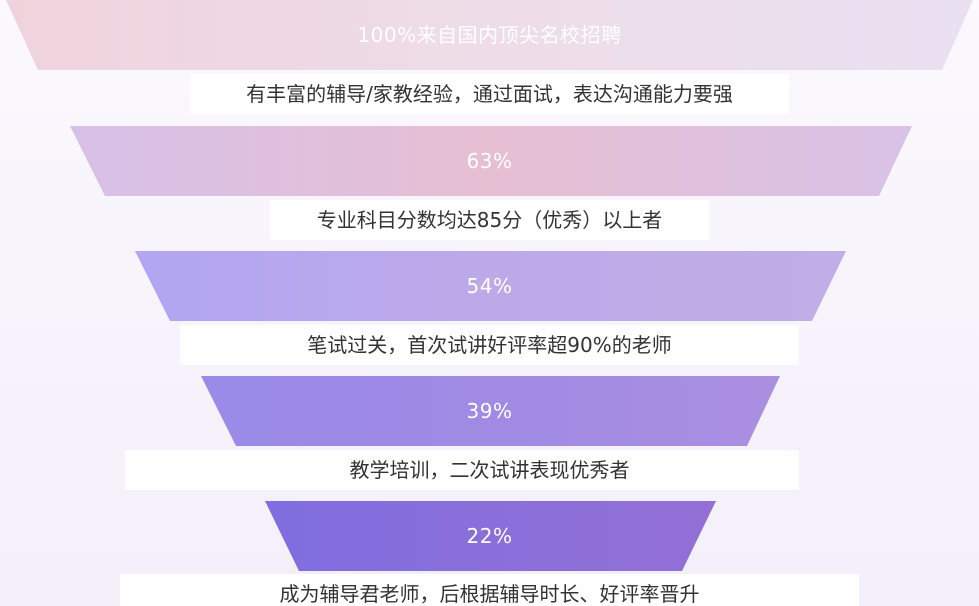  What do you see at coordinates (489, 220) in the screenshot?
I see `funnel-stage-2-description: 专业科目分数均达85分（优秀）以上者` at bounding box center [489, 220].